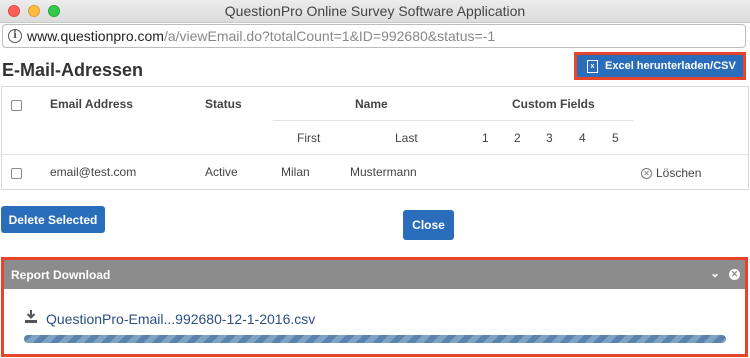 This screenshot has height=358, width=750. I want to click on download-icon, so click(31, 316).